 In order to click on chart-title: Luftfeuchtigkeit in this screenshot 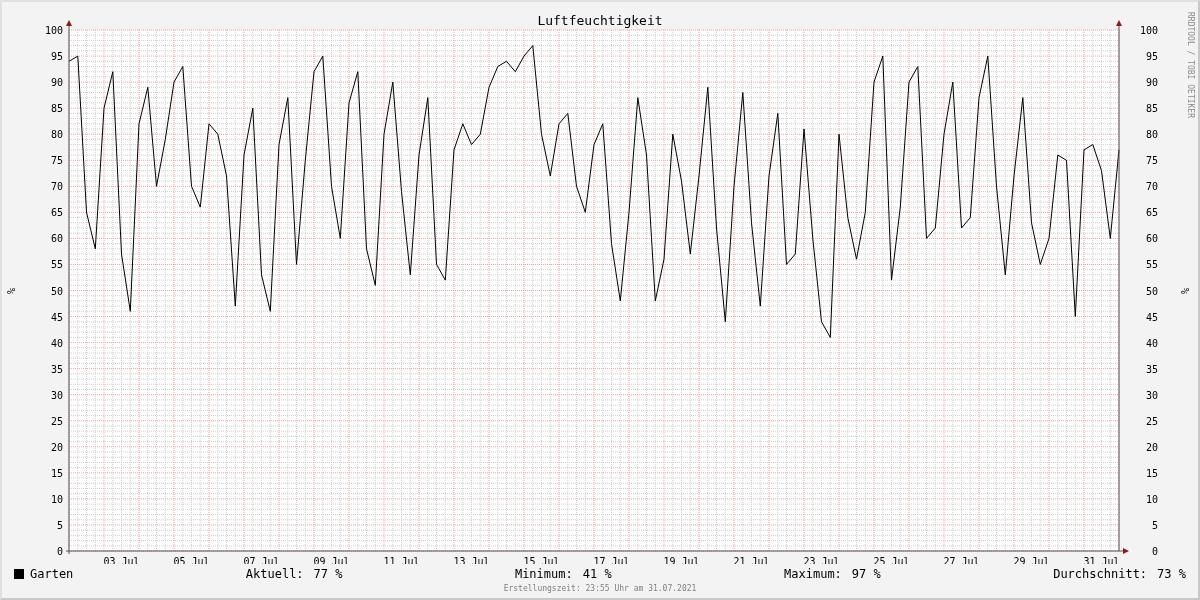, I will do `click(600, 20)`.